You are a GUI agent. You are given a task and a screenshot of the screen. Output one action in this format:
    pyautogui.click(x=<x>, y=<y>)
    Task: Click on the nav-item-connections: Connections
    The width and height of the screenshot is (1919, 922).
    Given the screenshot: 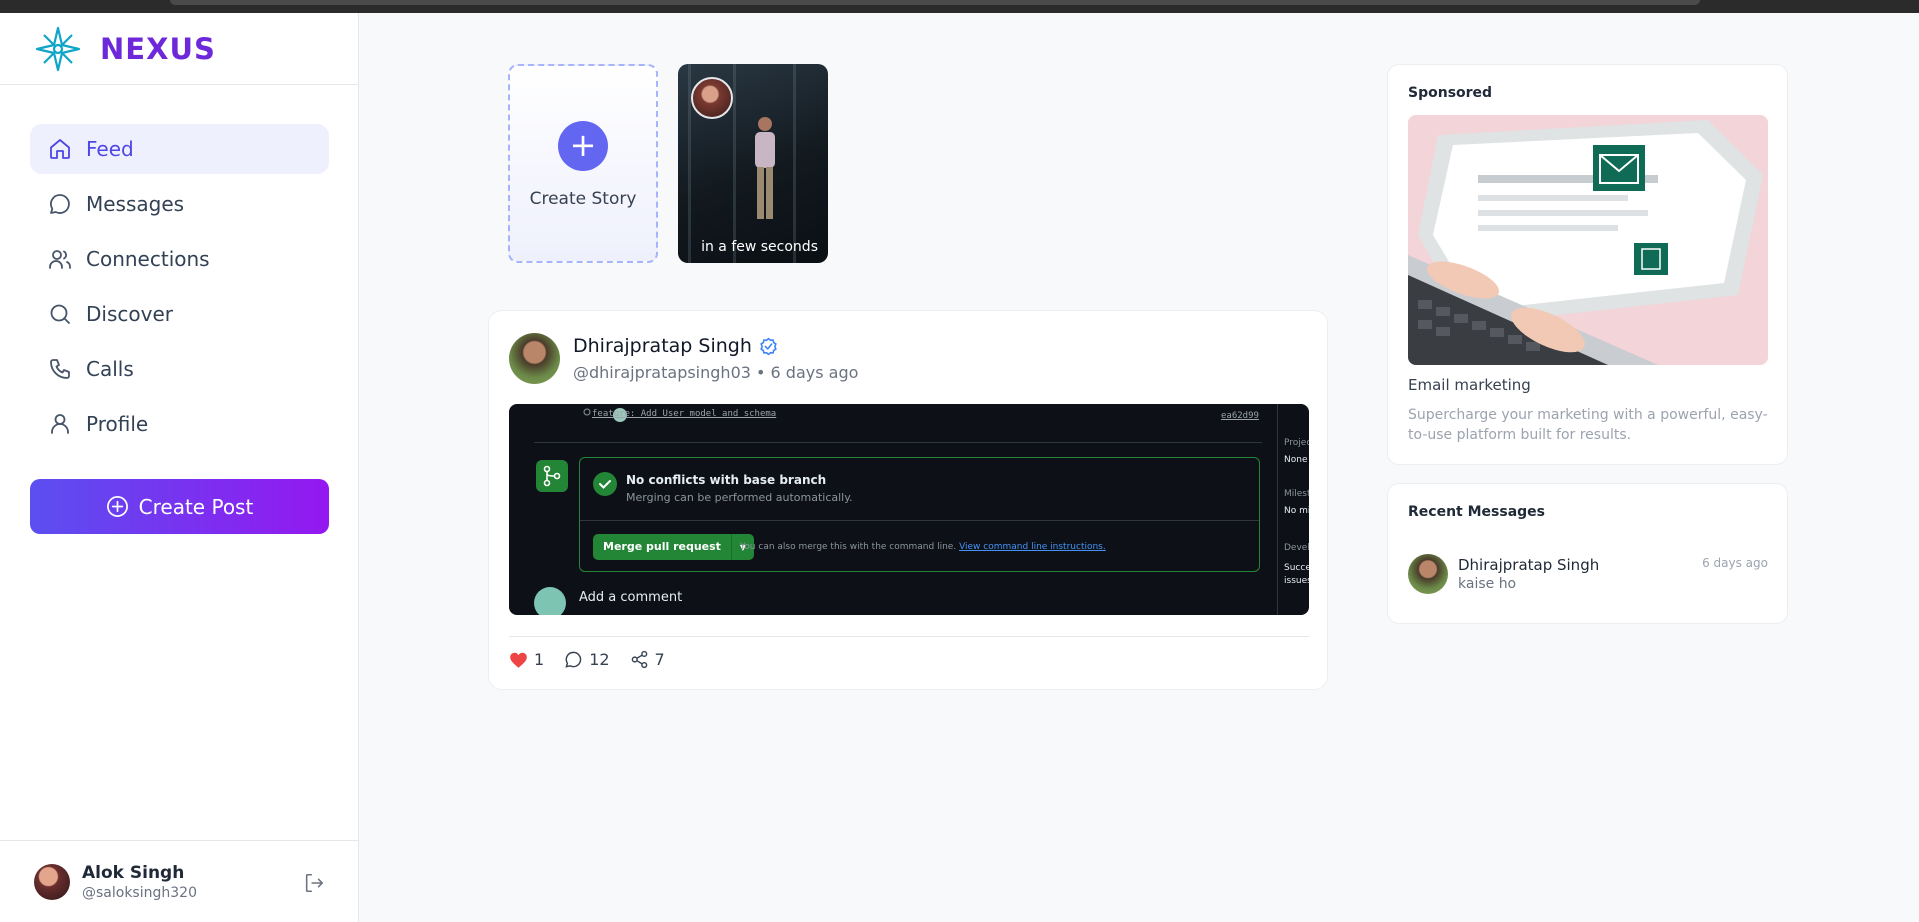 What is the action you would take?
    pyautogui.click(x=179, y=259)
    